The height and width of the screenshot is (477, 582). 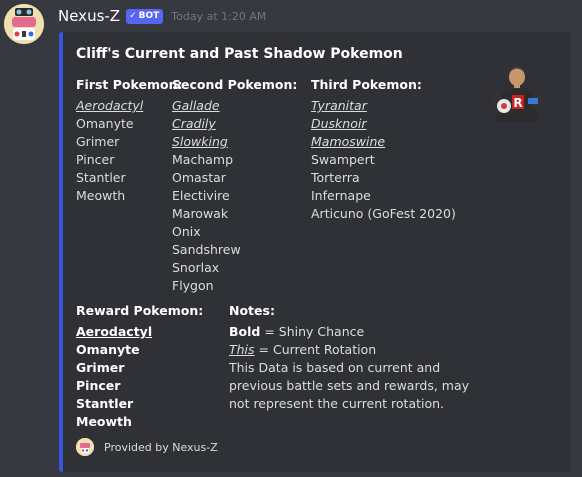 What do you see at coordinates (235, 84) in the screenshot?
I see `field-second-name: Second Pokemon:` at bounding box center [235, 84].